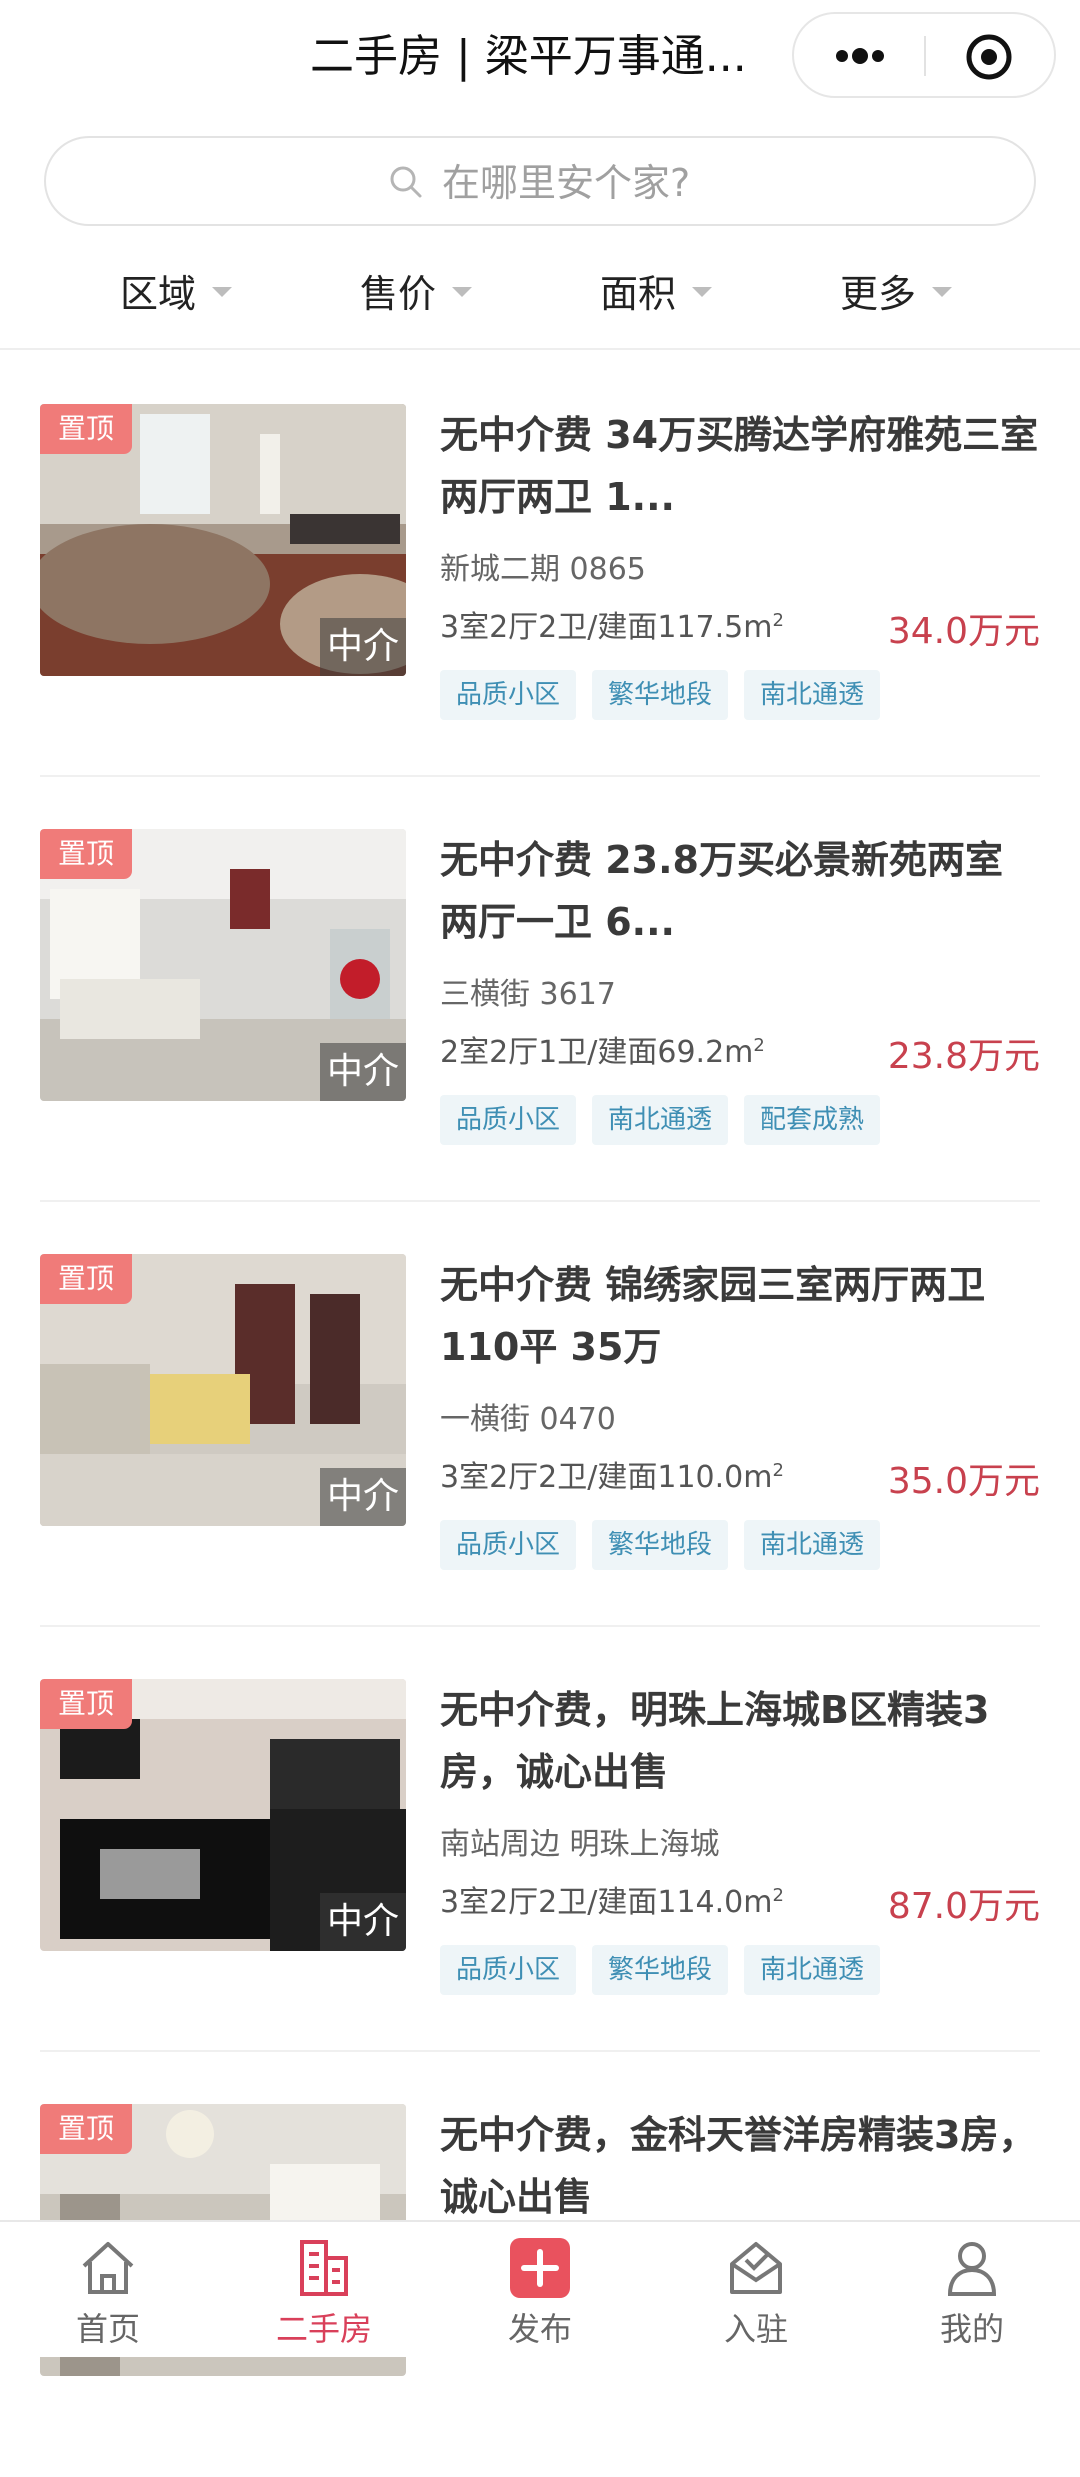 The width and height of the screenshot is (1080, 2477). I want to click on spec-text: 2室2厅1卫/建面69.2m, so click(597, 1052).